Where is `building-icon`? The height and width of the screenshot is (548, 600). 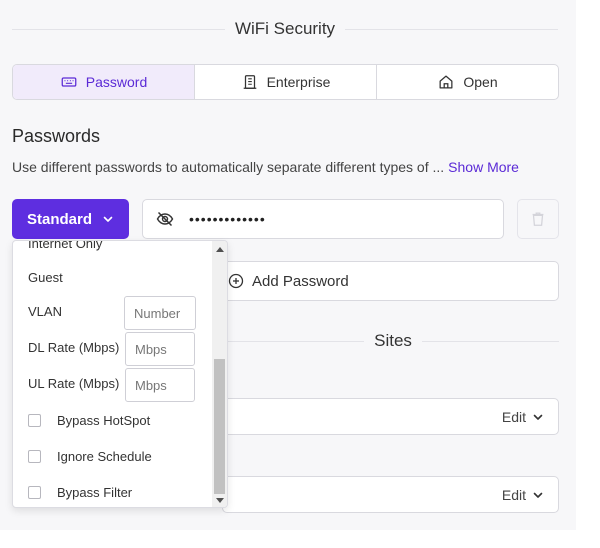
building-icon is located at coordinates (249, 82).